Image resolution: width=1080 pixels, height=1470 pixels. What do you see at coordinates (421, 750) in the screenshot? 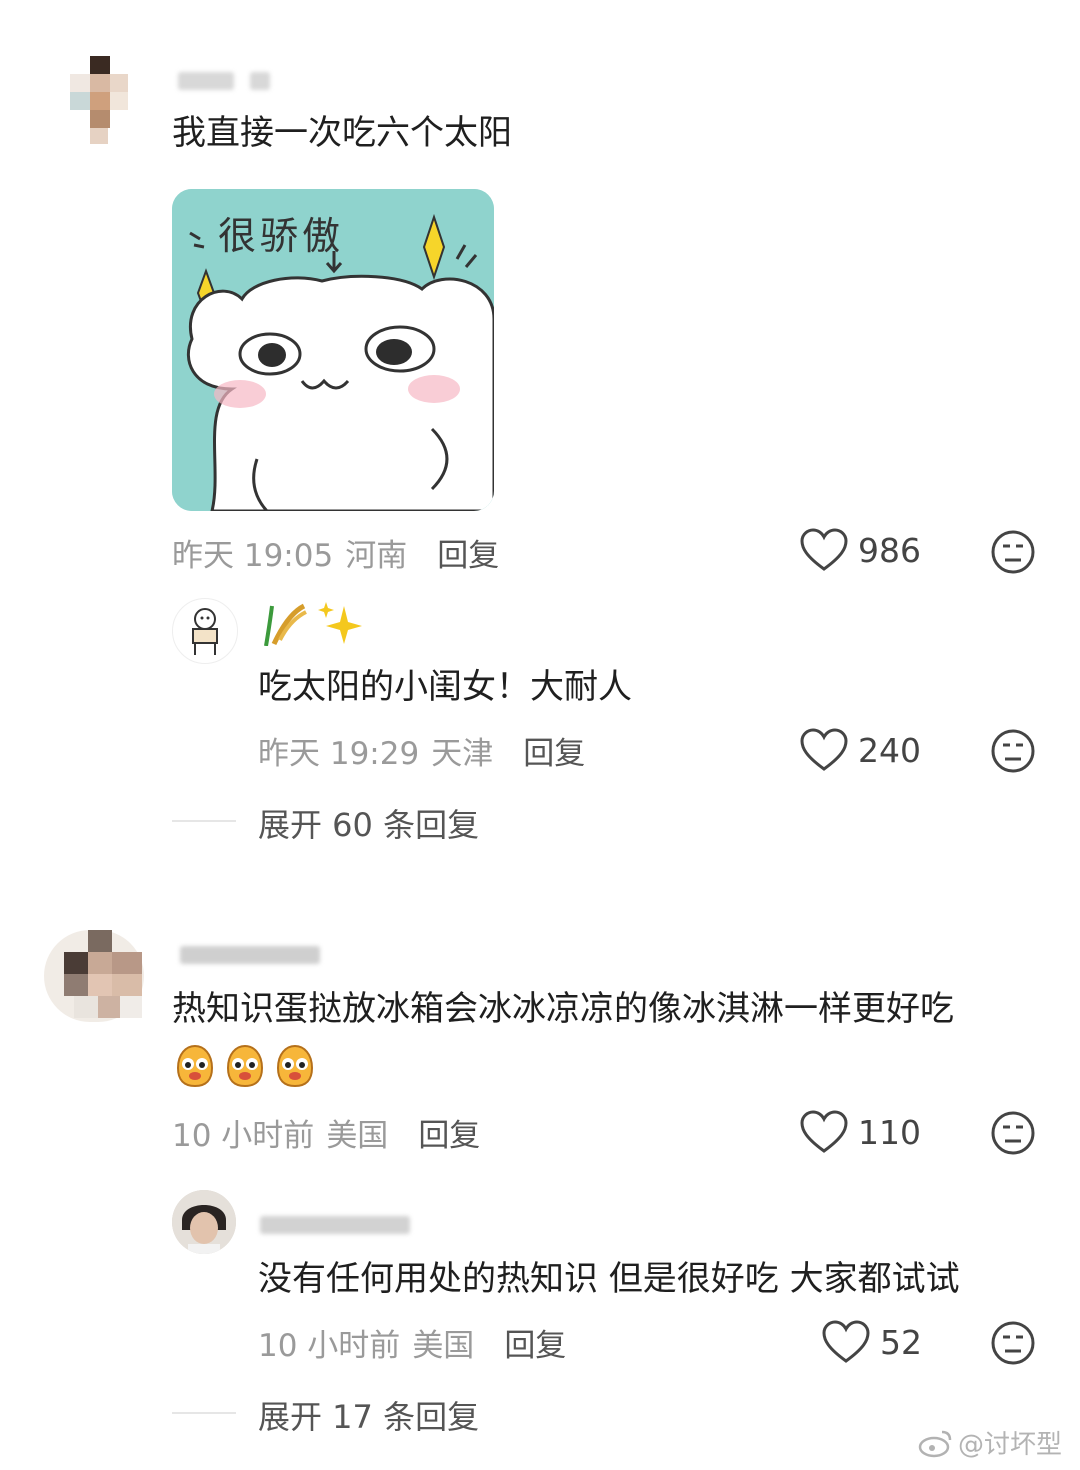
I see `reply-meta: 昨天 19:29 天津 回复` at bounding box center [421, 750].